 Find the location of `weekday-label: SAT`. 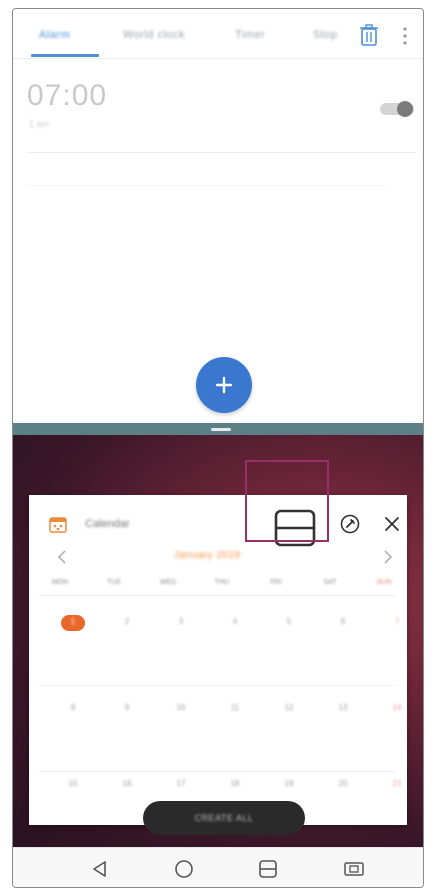

weekday-label: SAT is located at coordinates (330, 582).